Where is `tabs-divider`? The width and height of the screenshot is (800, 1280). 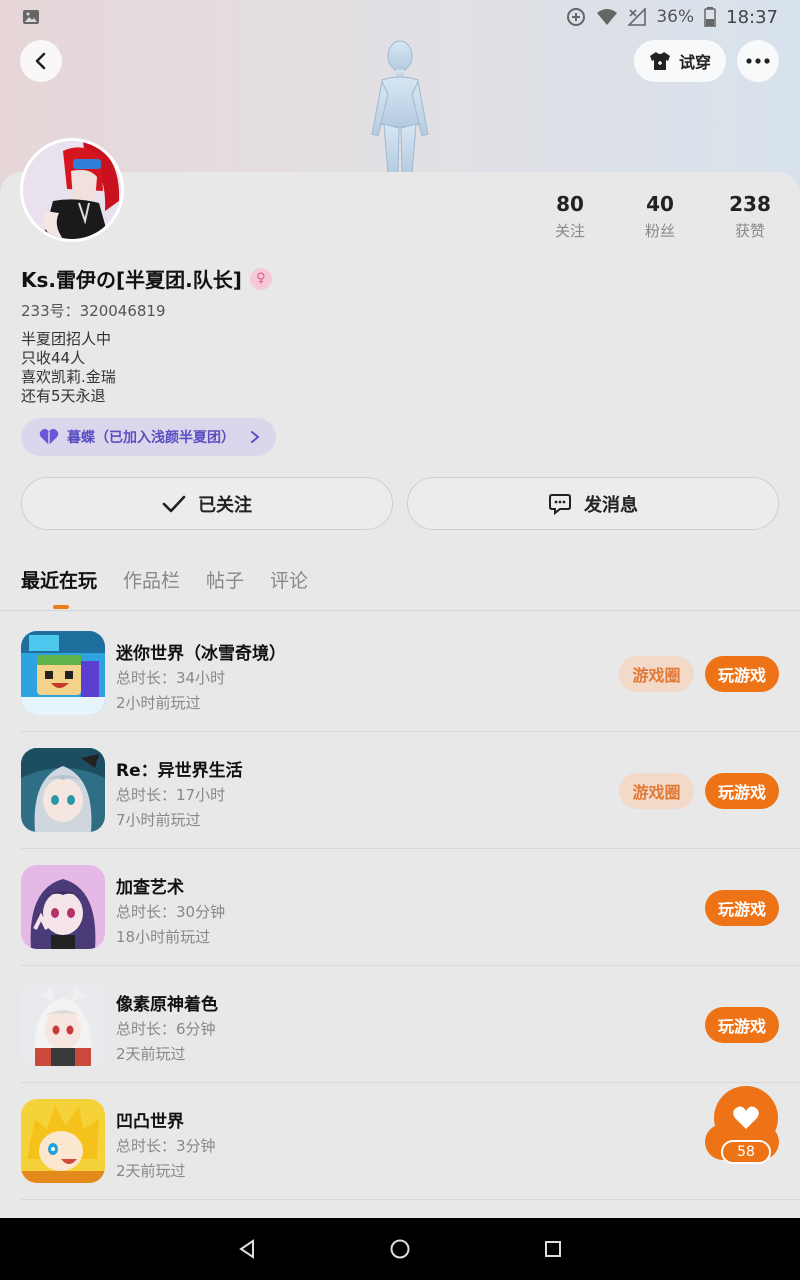 tabs-divider is located at coordinates (400, 610).